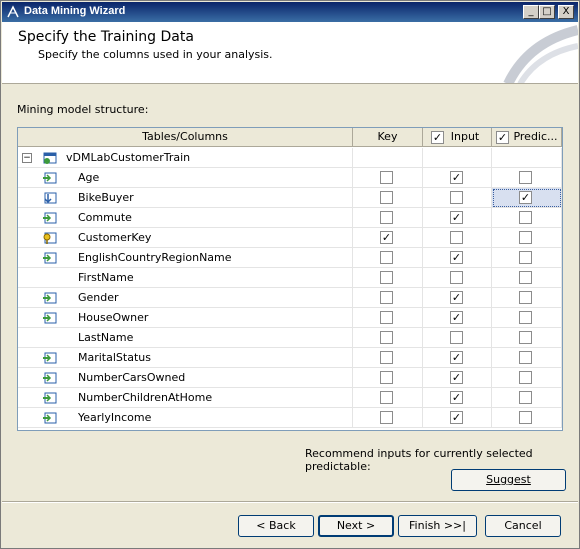 This screenshot has height=549, width=580. I want to click on predict-column-icon, so click(50, 198).